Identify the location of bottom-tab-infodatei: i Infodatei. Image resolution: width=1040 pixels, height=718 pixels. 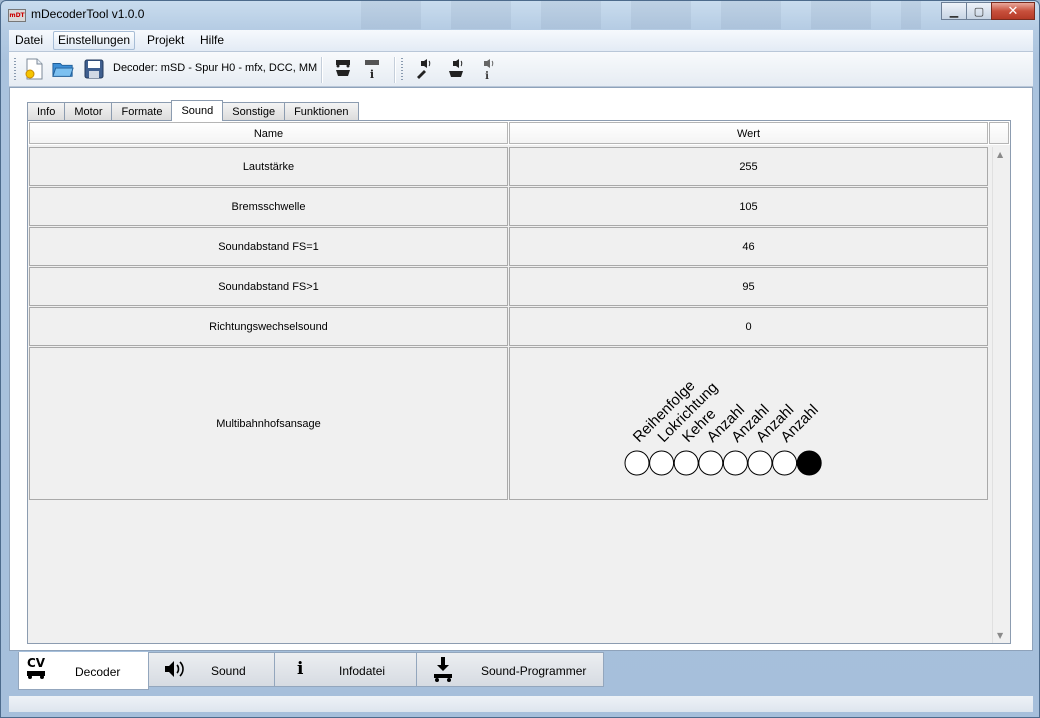
(345, 669).